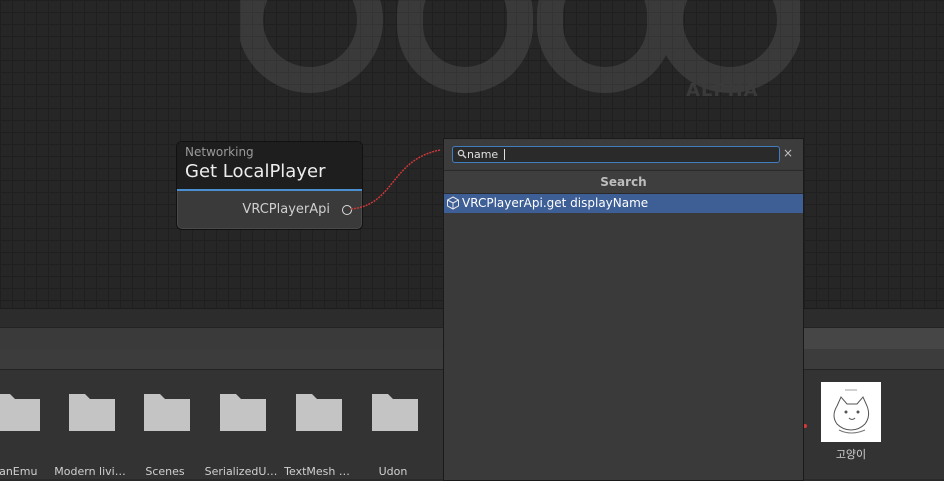  Describe the element at coordinates (722, 90) in the screenshot. I see `watermark-alpha-text: ALPHA` at that location.